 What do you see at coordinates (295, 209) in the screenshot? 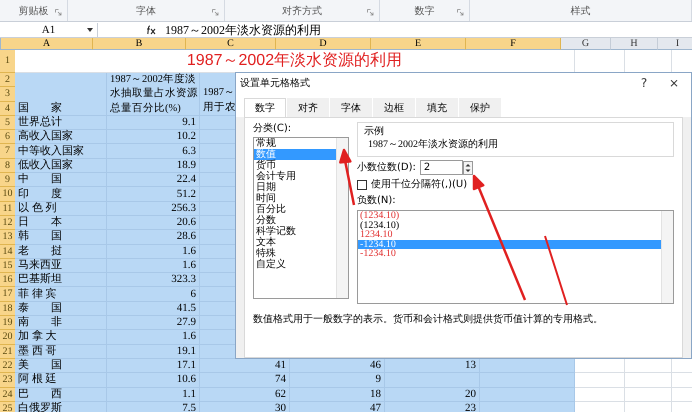
I see `category-item: 百分比` at bounding box center [295, 209].